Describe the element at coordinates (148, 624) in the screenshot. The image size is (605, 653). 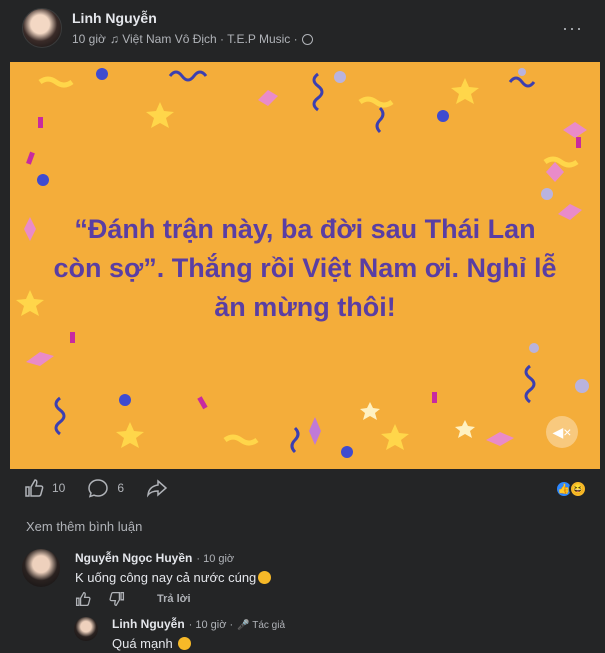
I see `reply-author-name-link: Linh Nguyễn` at that location.